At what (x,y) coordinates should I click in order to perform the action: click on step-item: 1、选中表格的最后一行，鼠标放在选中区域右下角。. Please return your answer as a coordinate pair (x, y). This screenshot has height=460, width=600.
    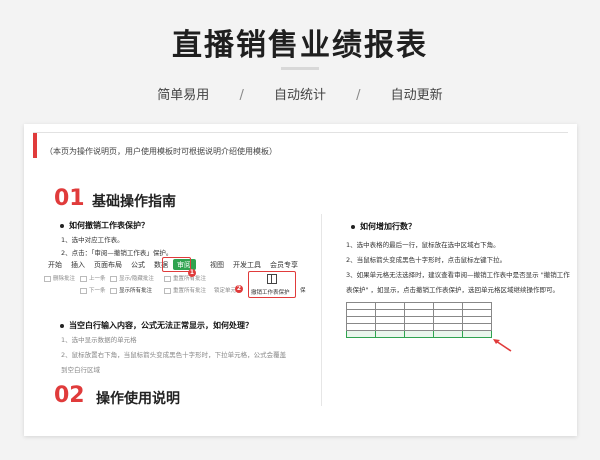
    Looking at the image, I should click on (423, 245).